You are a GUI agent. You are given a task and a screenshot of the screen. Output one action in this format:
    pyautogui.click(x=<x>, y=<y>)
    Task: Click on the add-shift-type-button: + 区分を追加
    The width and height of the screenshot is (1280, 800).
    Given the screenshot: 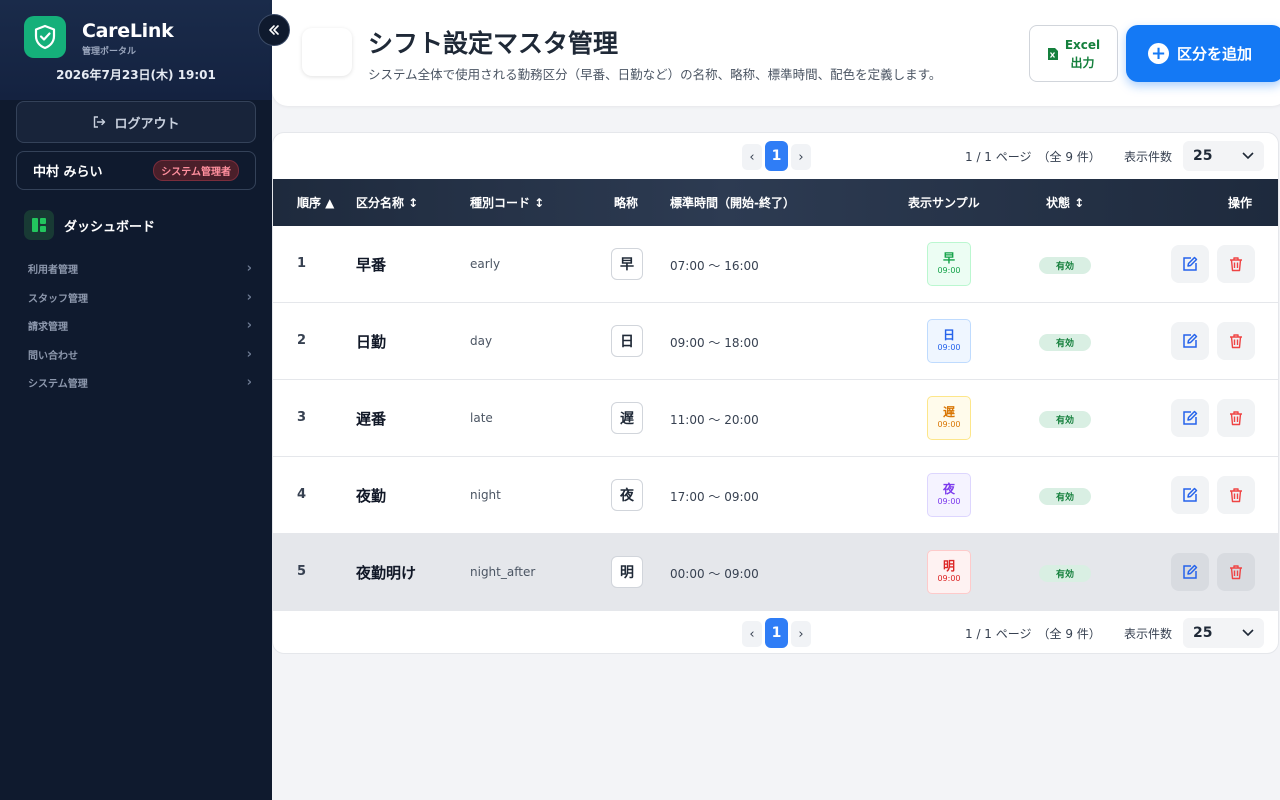 What is the action you would take?
    pyautogui.click(x=1203, y=53)
    